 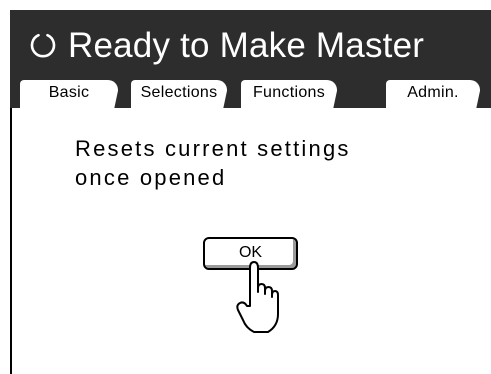 I want to click on ready-ring-icon, so click(x=43, y=45).